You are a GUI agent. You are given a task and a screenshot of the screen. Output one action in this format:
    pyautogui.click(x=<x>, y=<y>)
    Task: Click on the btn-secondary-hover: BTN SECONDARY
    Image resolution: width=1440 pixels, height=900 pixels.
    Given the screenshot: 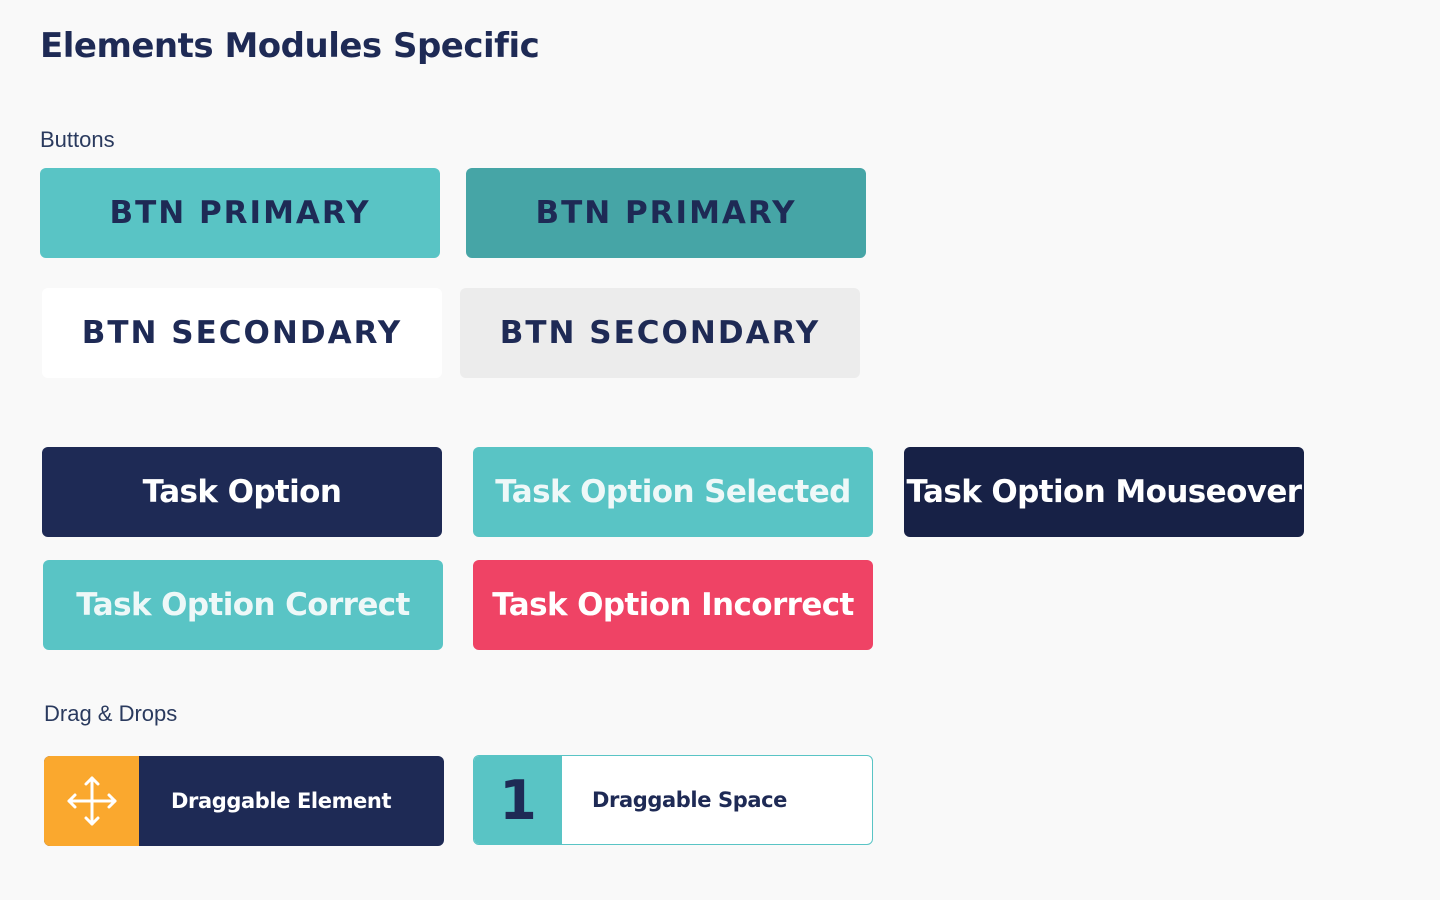 What is the action you would take?
    pyautogui.click(x=660, y=333)
    